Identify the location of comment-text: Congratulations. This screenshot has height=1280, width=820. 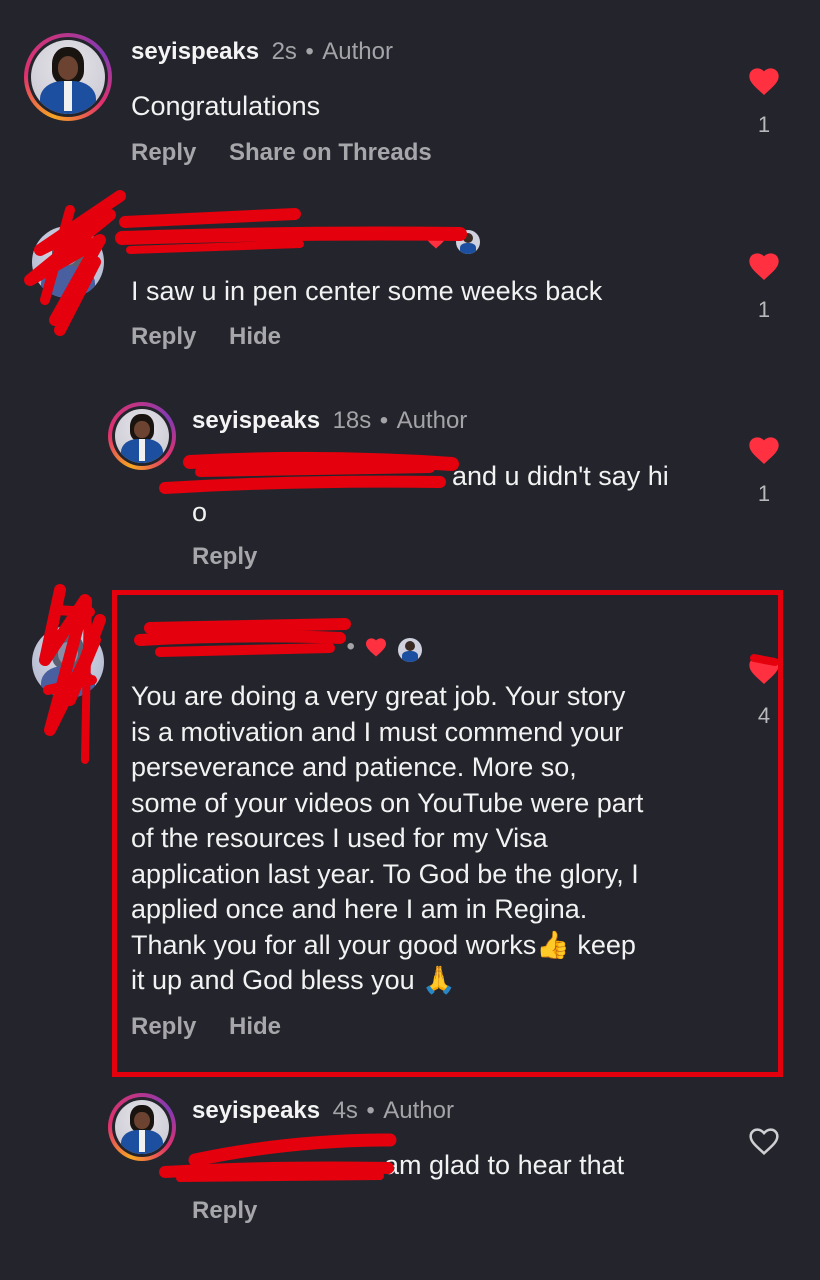
(226, 106).